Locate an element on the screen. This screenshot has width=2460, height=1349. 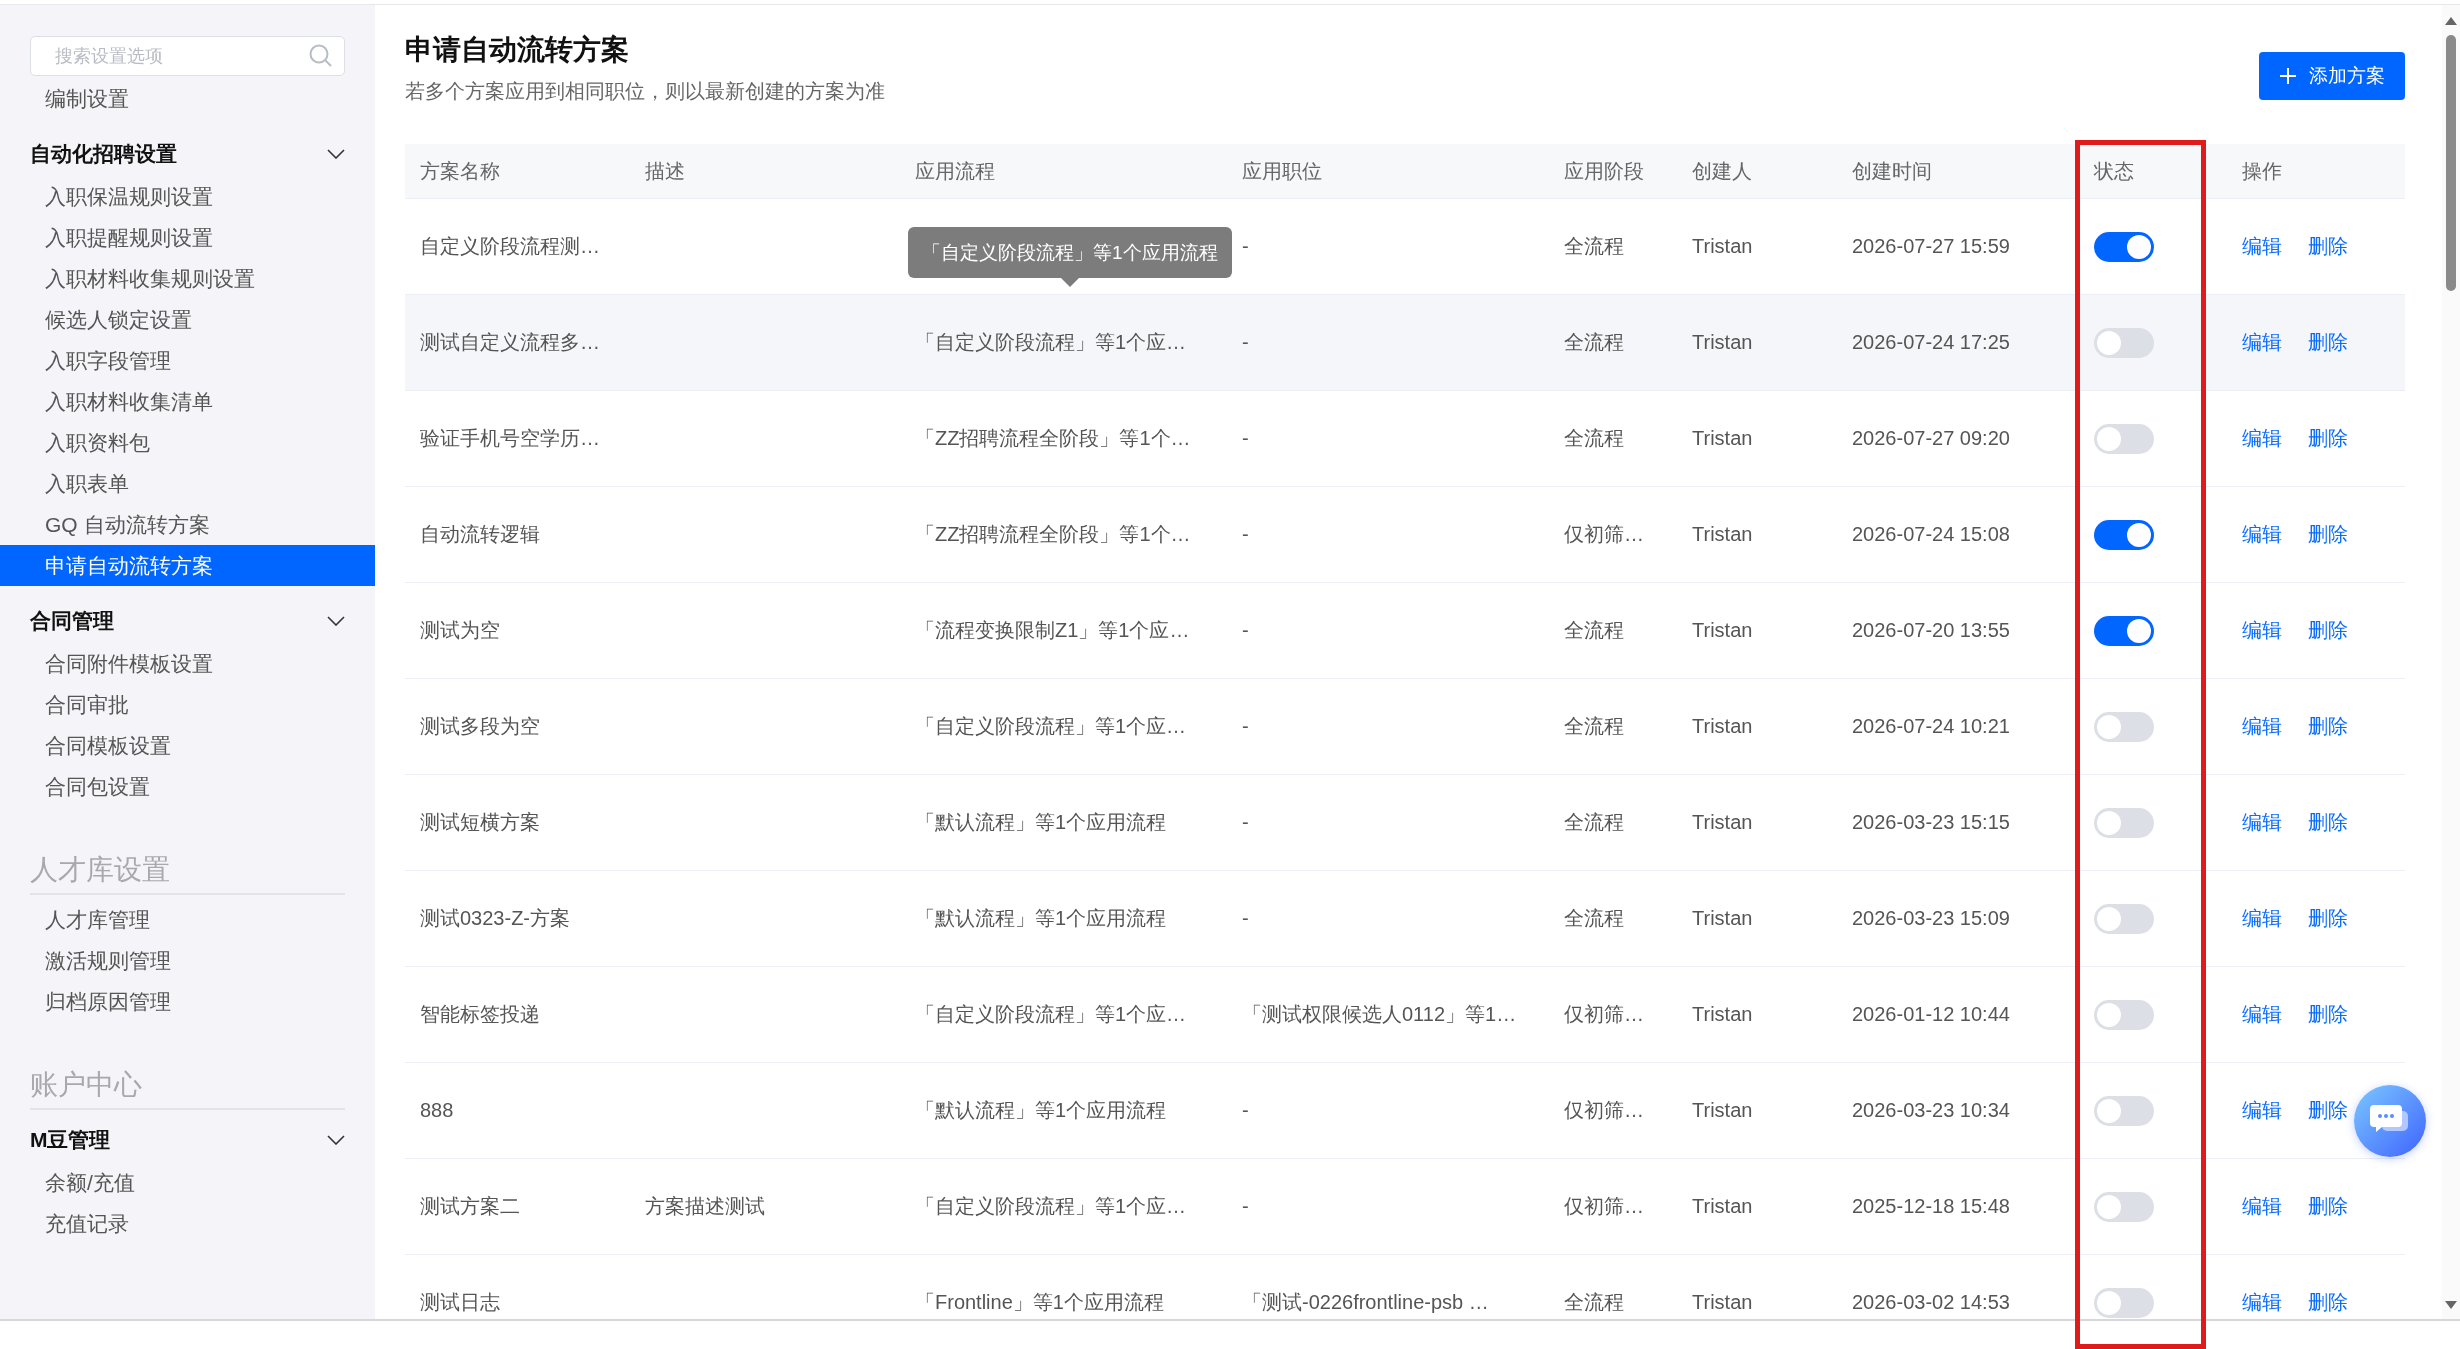
sidebar-item: 申请自动流转方案 is located at coordinates (187, 565).